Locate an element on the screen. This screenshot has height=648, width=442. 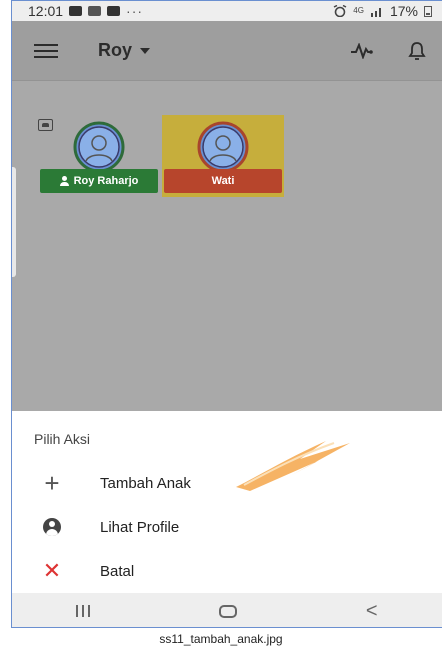
child-card-wati: Wati is located at coordinates (223, 156).